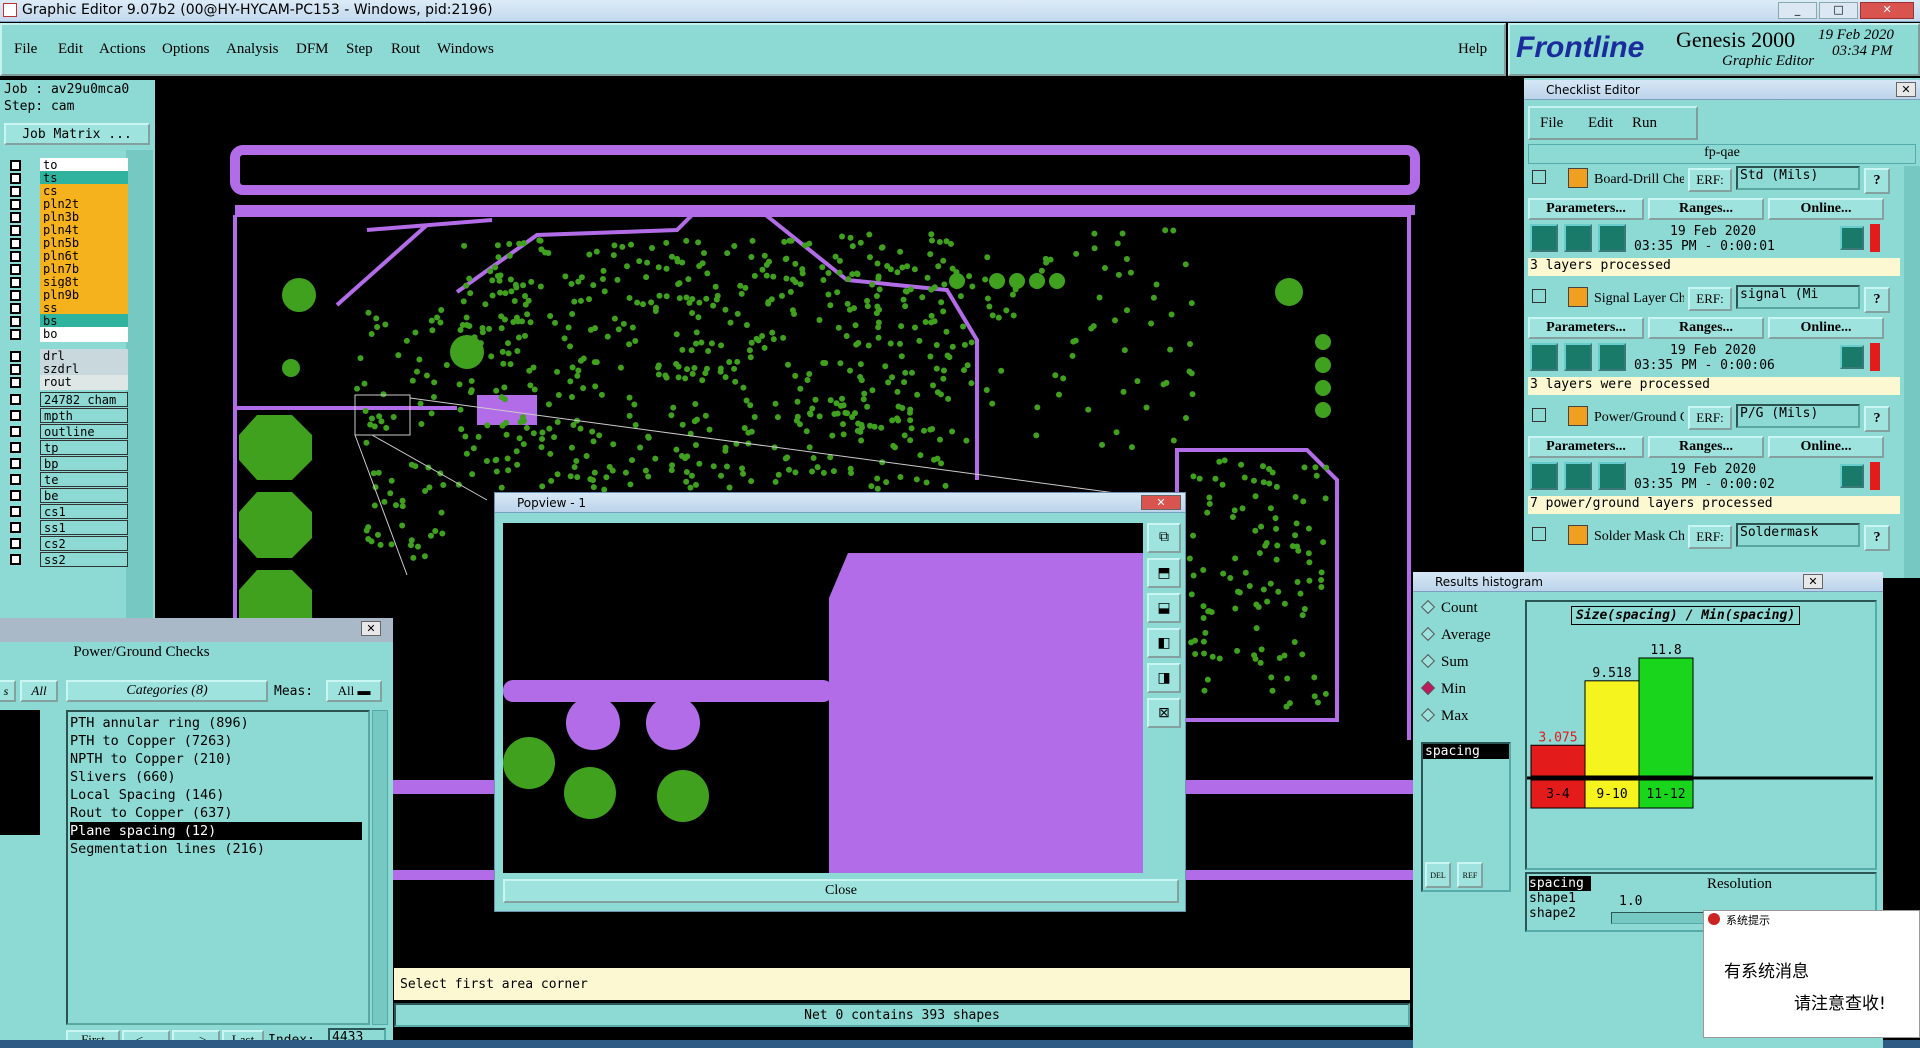  I want to click on mode-radio: Max, so click(1444, 716).